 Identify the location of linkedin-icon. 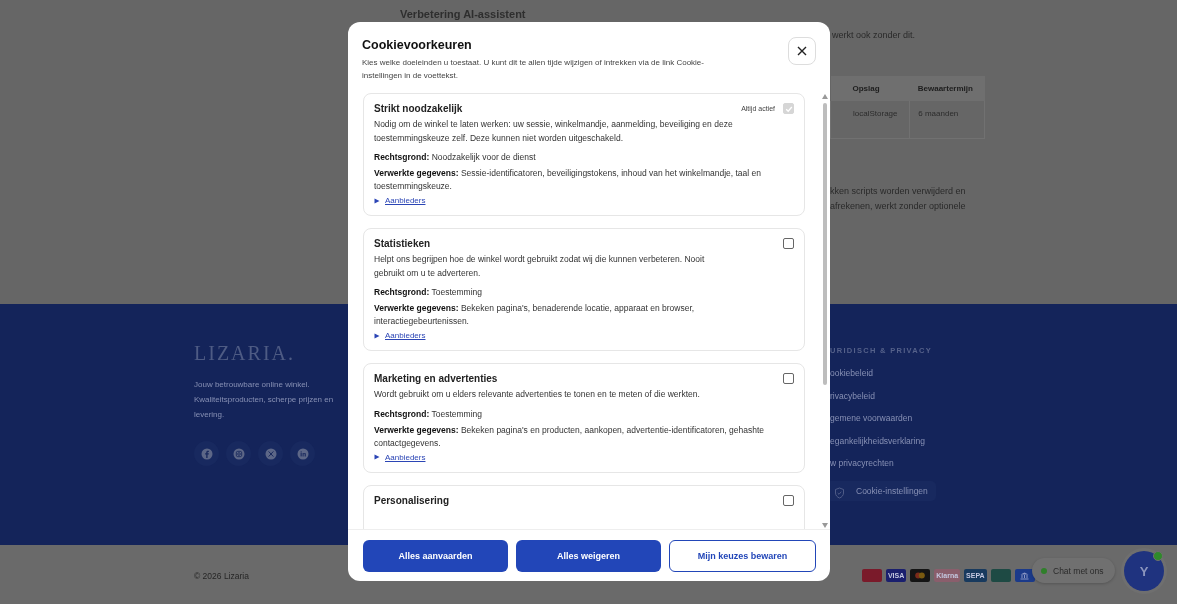
(302, 453).